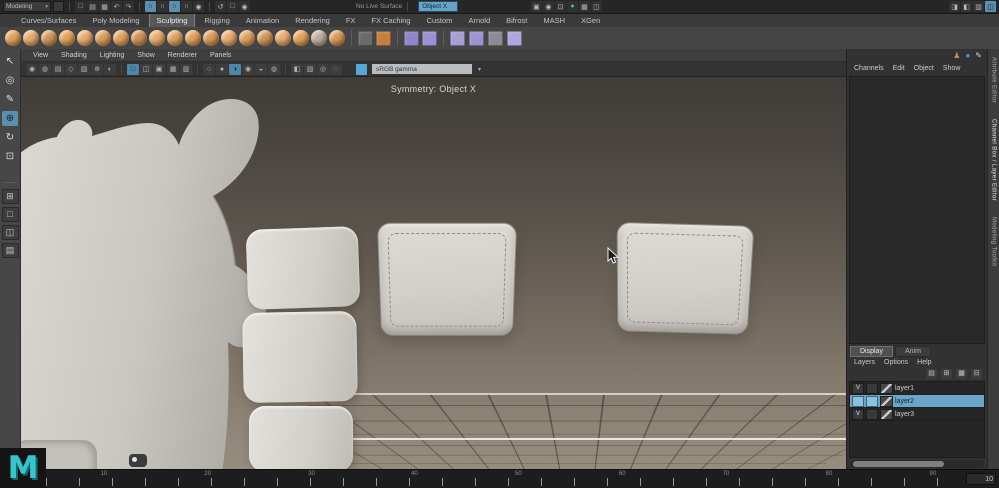  What do you see at coordinates (247, 38) in the screenshot?
I see `knife-brush-icon` at bounding box center [247, 38].